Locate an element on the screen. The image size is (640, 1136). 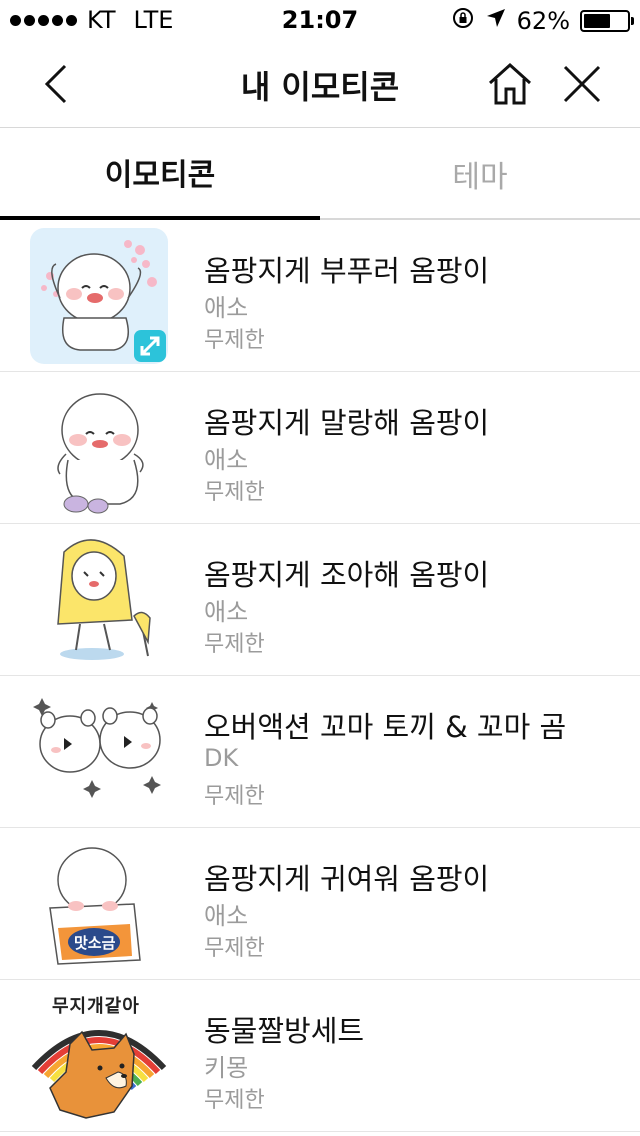
item-title: 옴팡지게 말랑해 옴팡이 is located at coordinates (347, 423).